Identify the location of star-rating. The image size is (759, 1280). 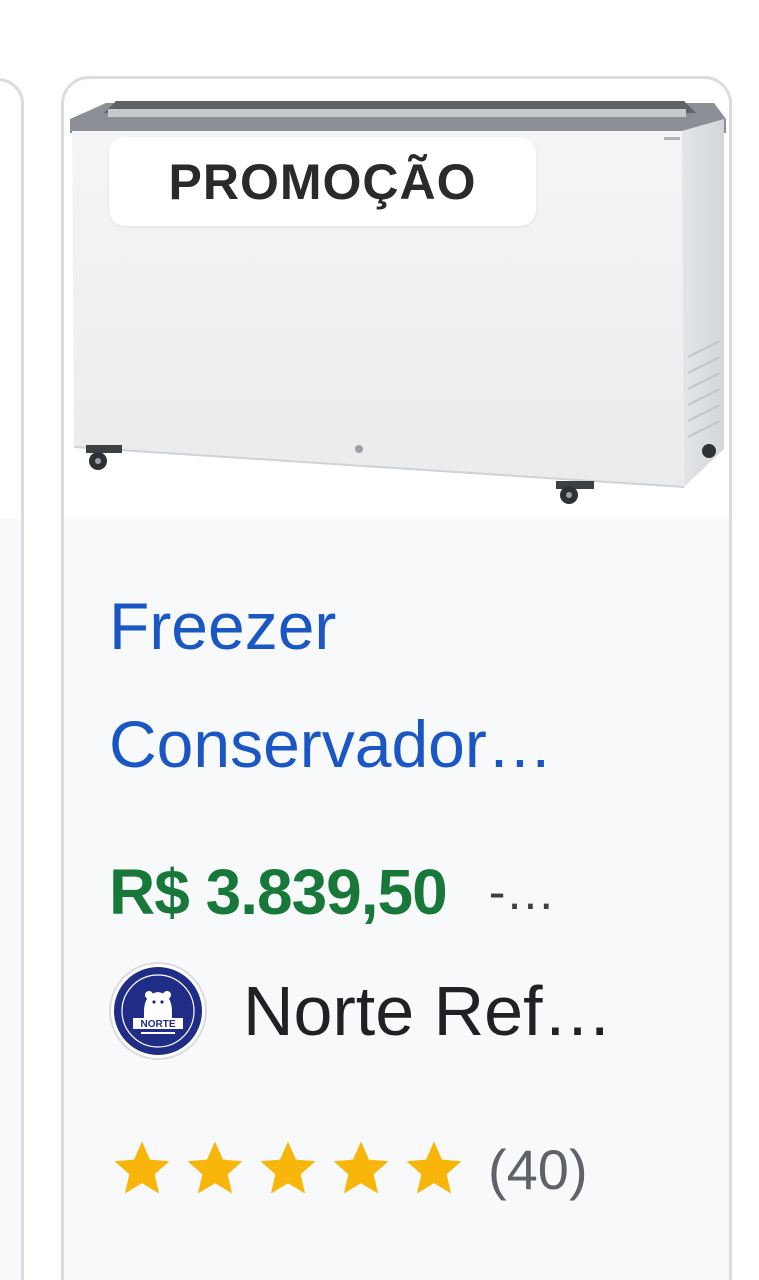
(291, 1169).